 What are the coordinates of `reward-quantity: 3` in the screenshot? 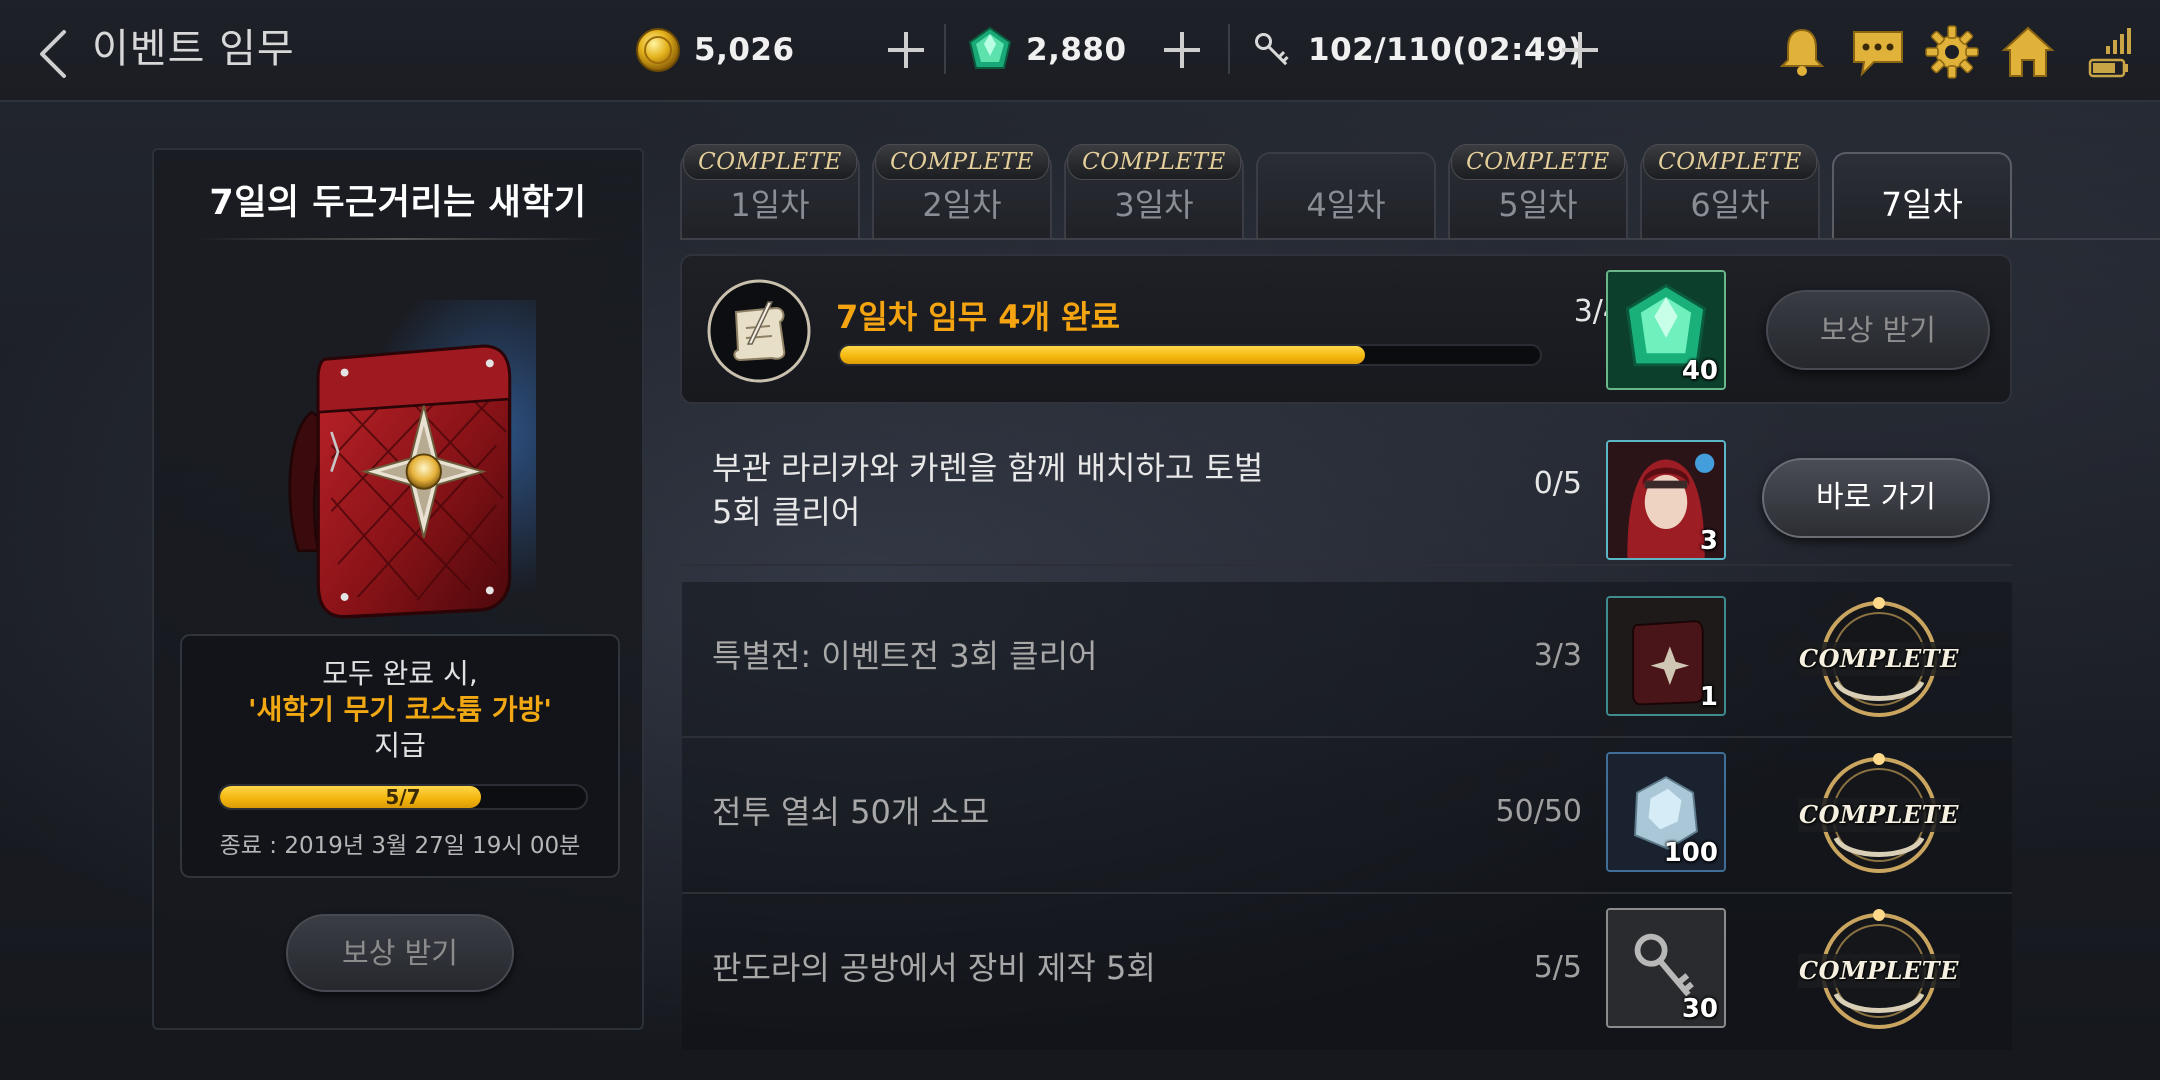 It's located at (1708, 541).